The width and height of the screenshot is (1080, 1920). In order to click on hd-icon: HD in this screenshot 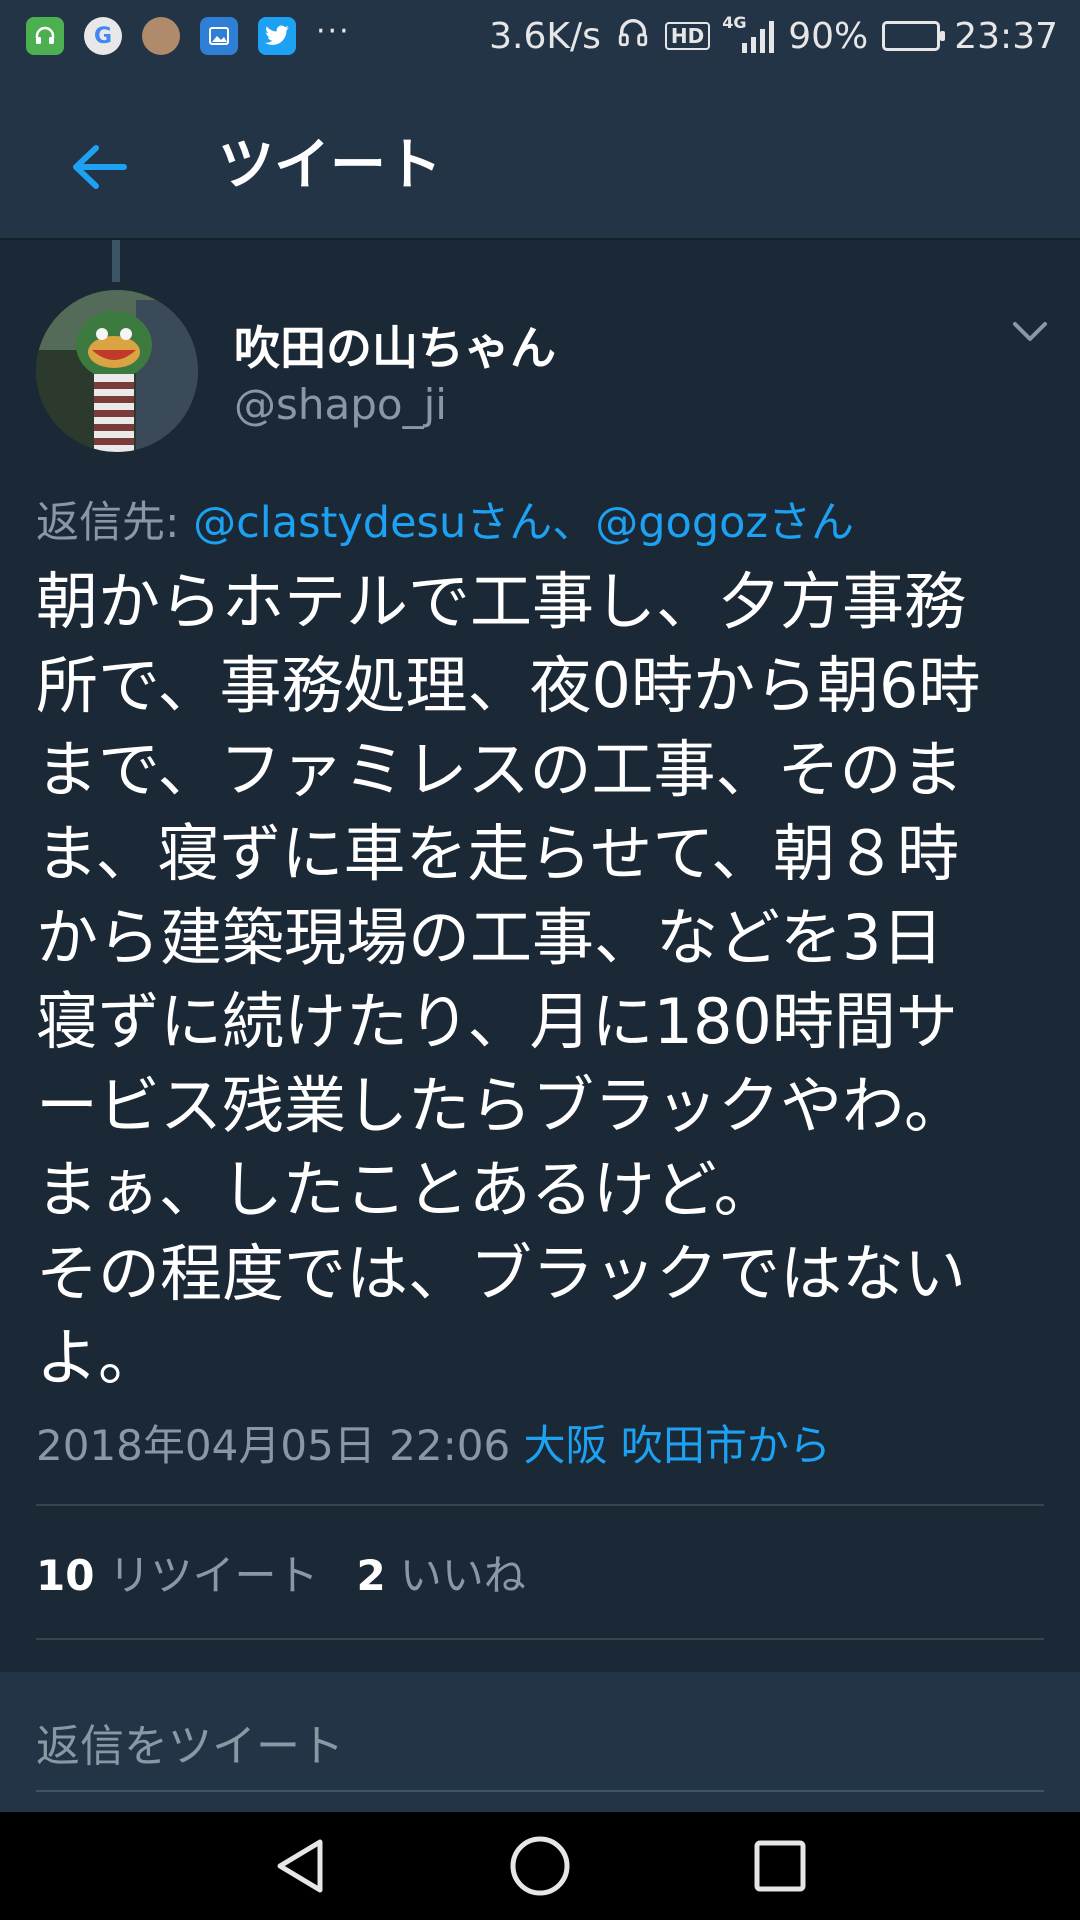, I will do `click(687, 36)`.